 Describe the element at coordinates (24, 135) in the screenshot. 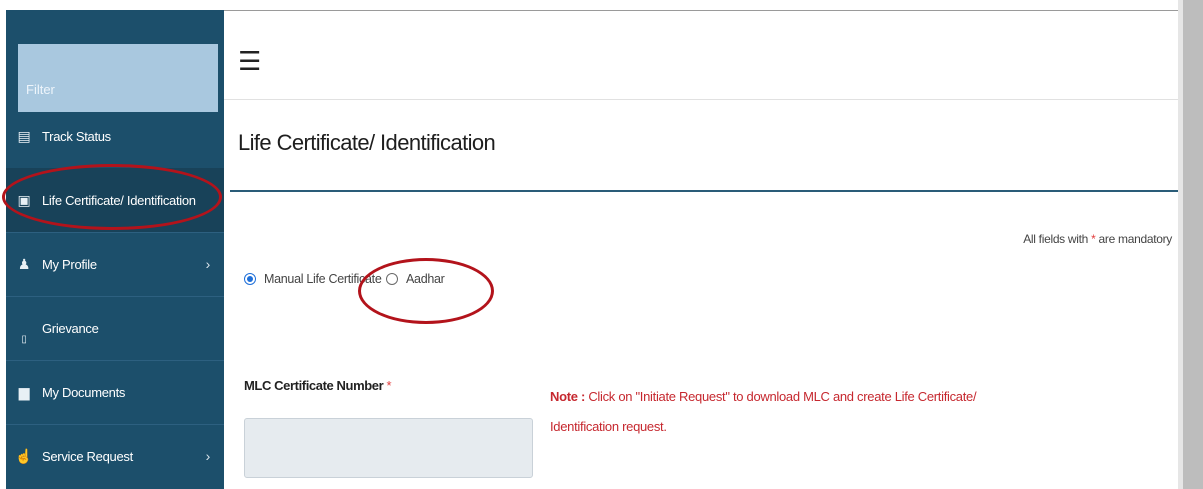

I see `list-icon: ▤` at that location.